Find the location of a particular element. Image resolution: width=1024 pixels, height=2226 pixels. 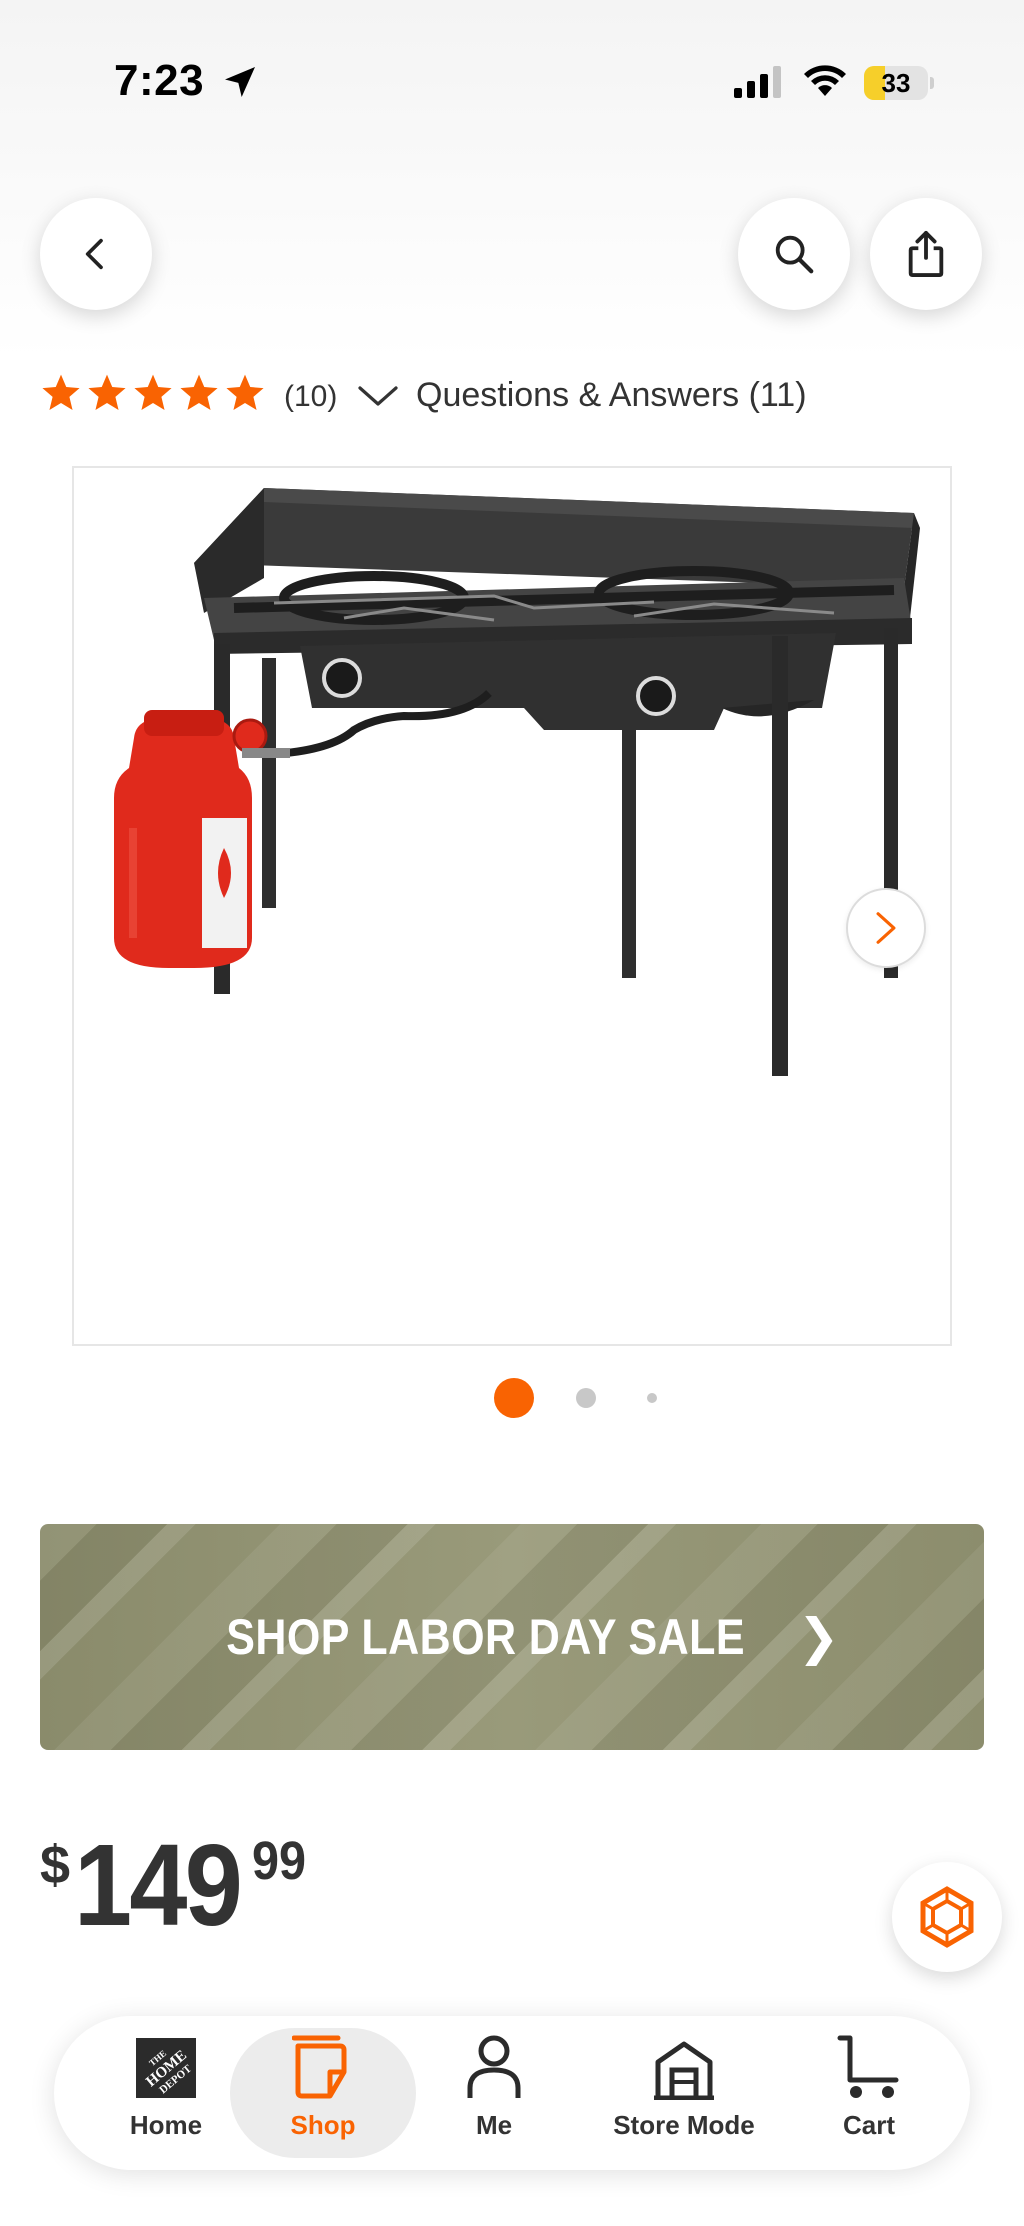

next-image-button is located at coordinates (886, 928).